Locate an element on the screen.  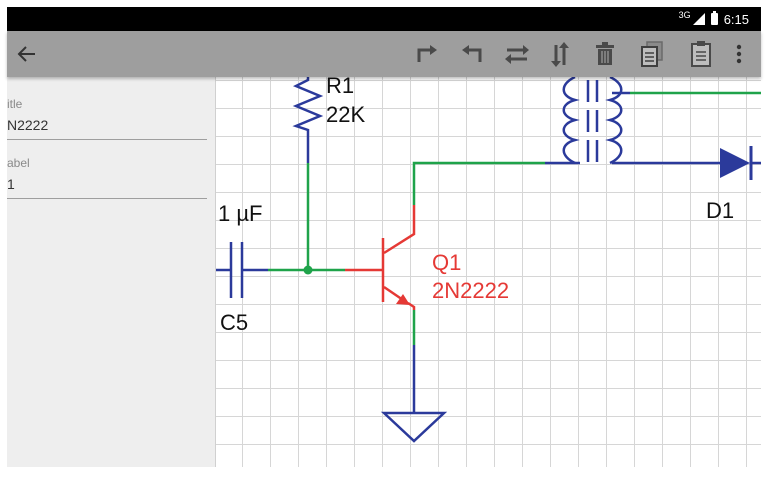
clock: 6:15 is located at coordinates (736, 19).